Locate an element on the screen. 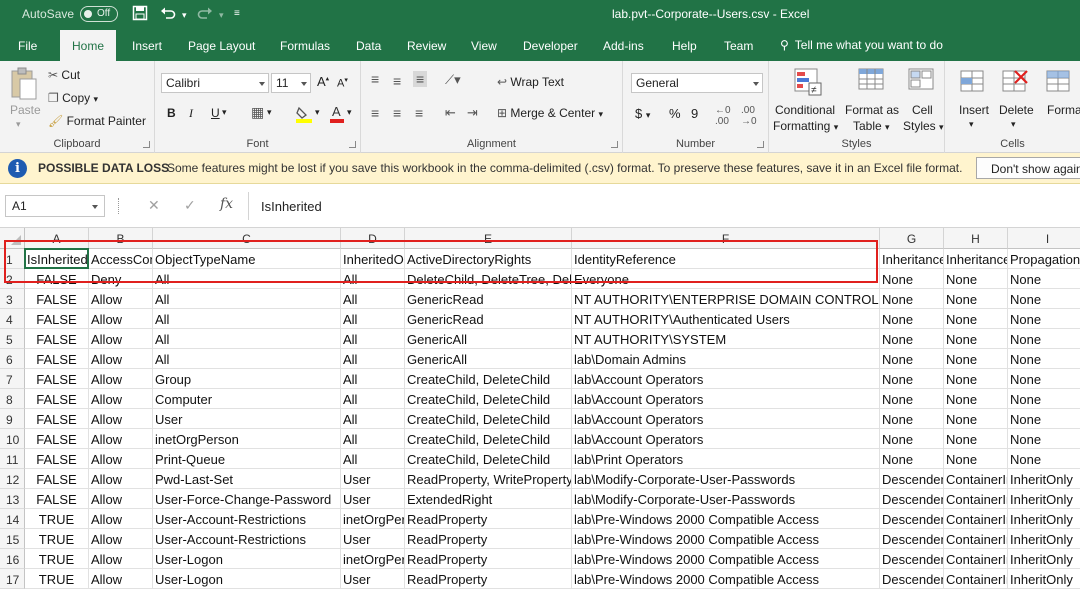  cell-c16: User-Logon is located at coordinates (247, 559).